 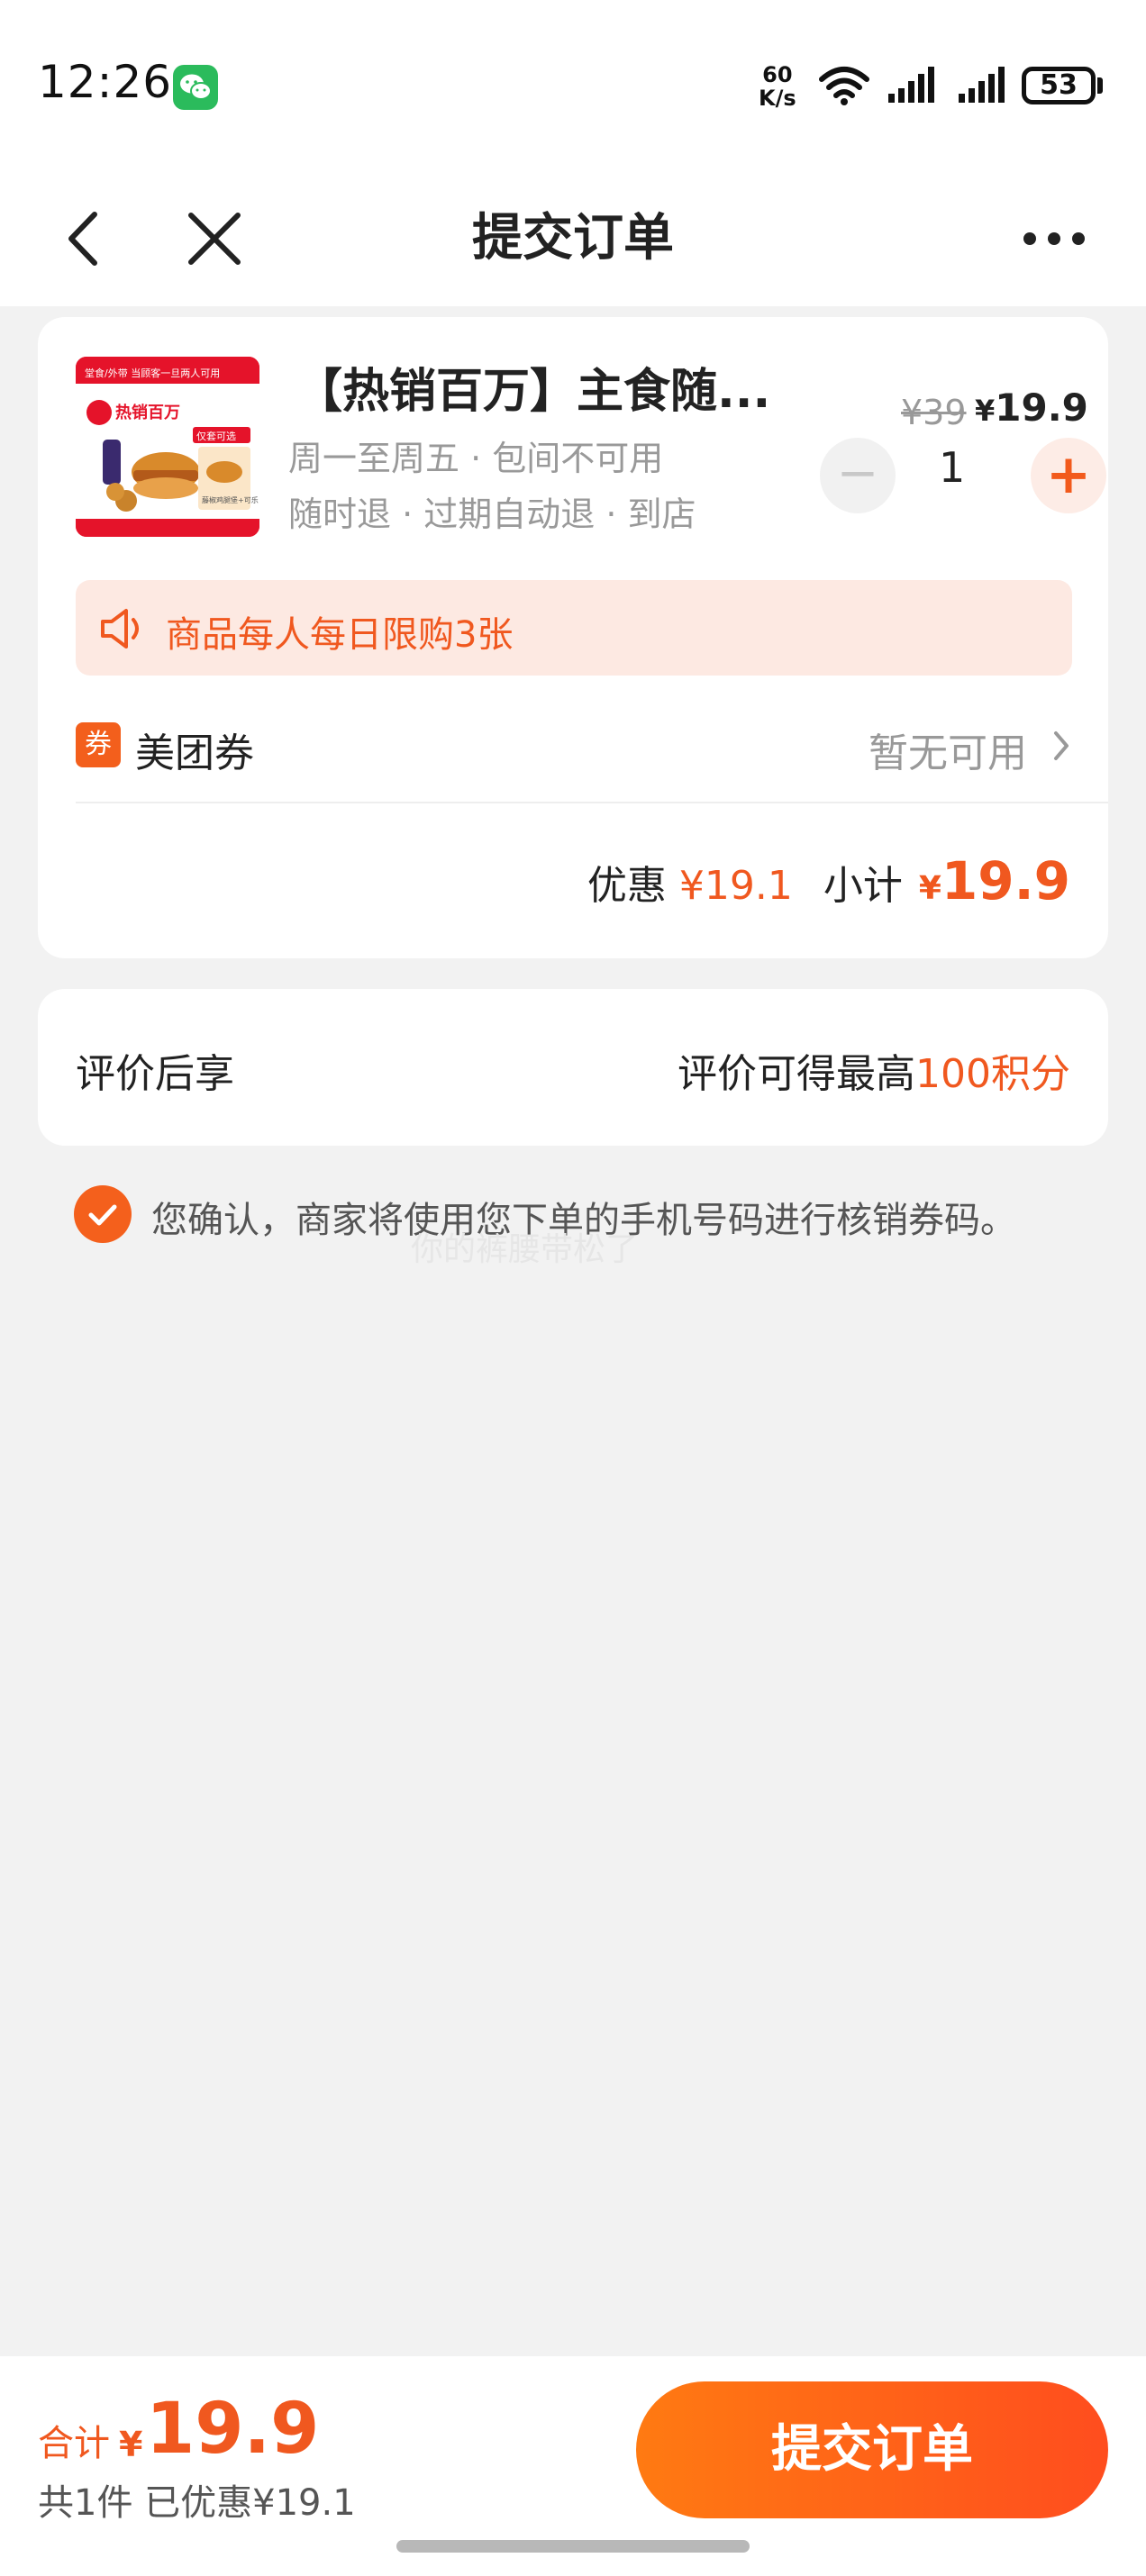 I want to click on price-value: 19.9, so click(x=1041, y=407).